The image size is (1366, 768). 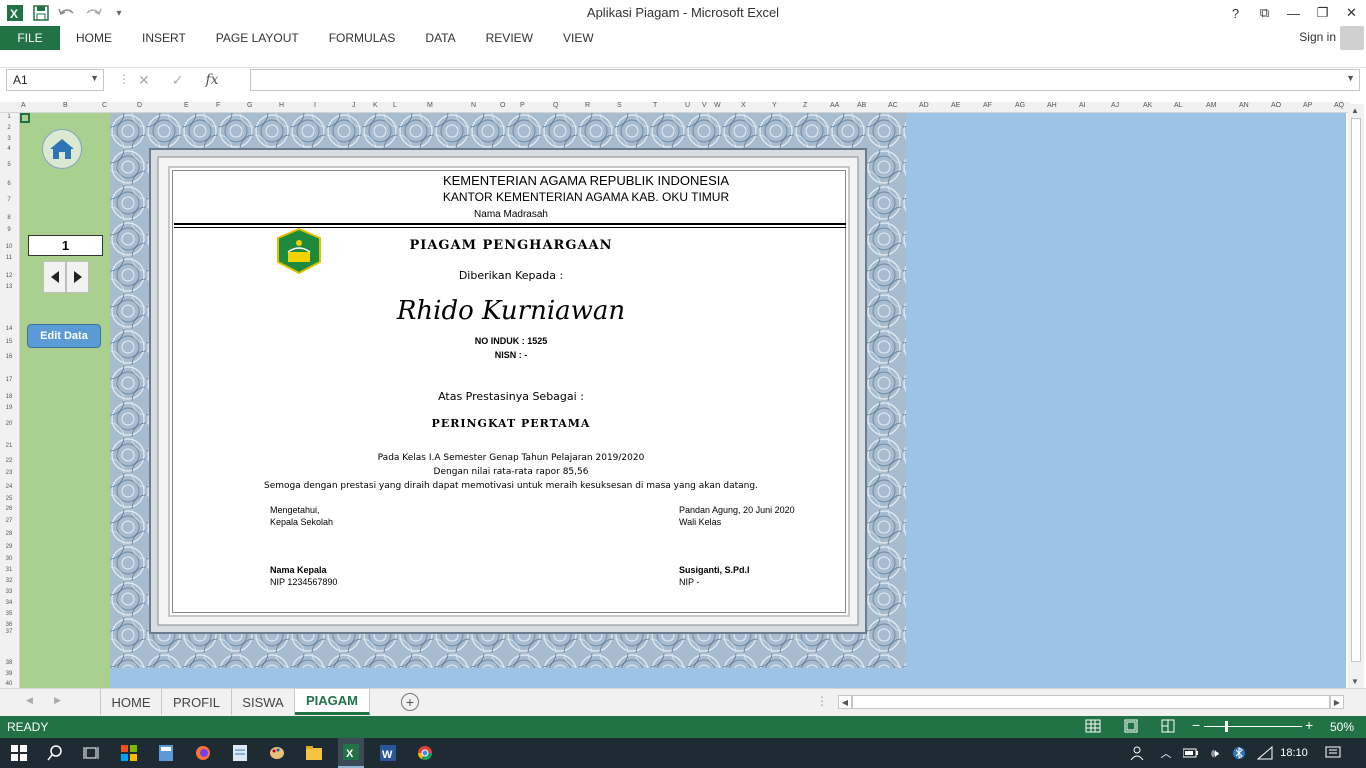 What do you see at coordinates (1351, 13) in the screenshot?
I see `close-icon: ✕` at bounding box center [1351, 13].